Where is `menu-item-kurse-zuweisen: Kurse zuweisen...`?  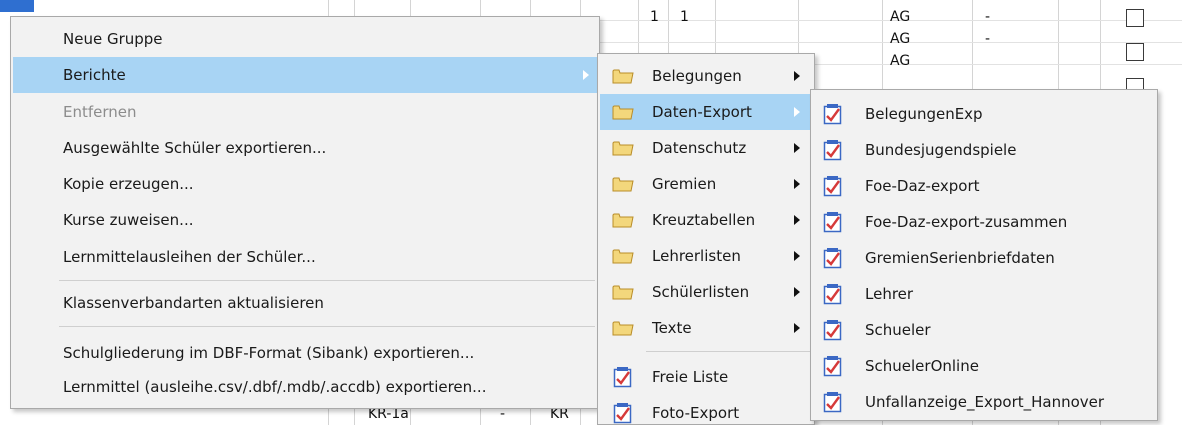 menu-item-kurse-zuweisen: Kurse zuweisen... is located at coordinates (305, 220).